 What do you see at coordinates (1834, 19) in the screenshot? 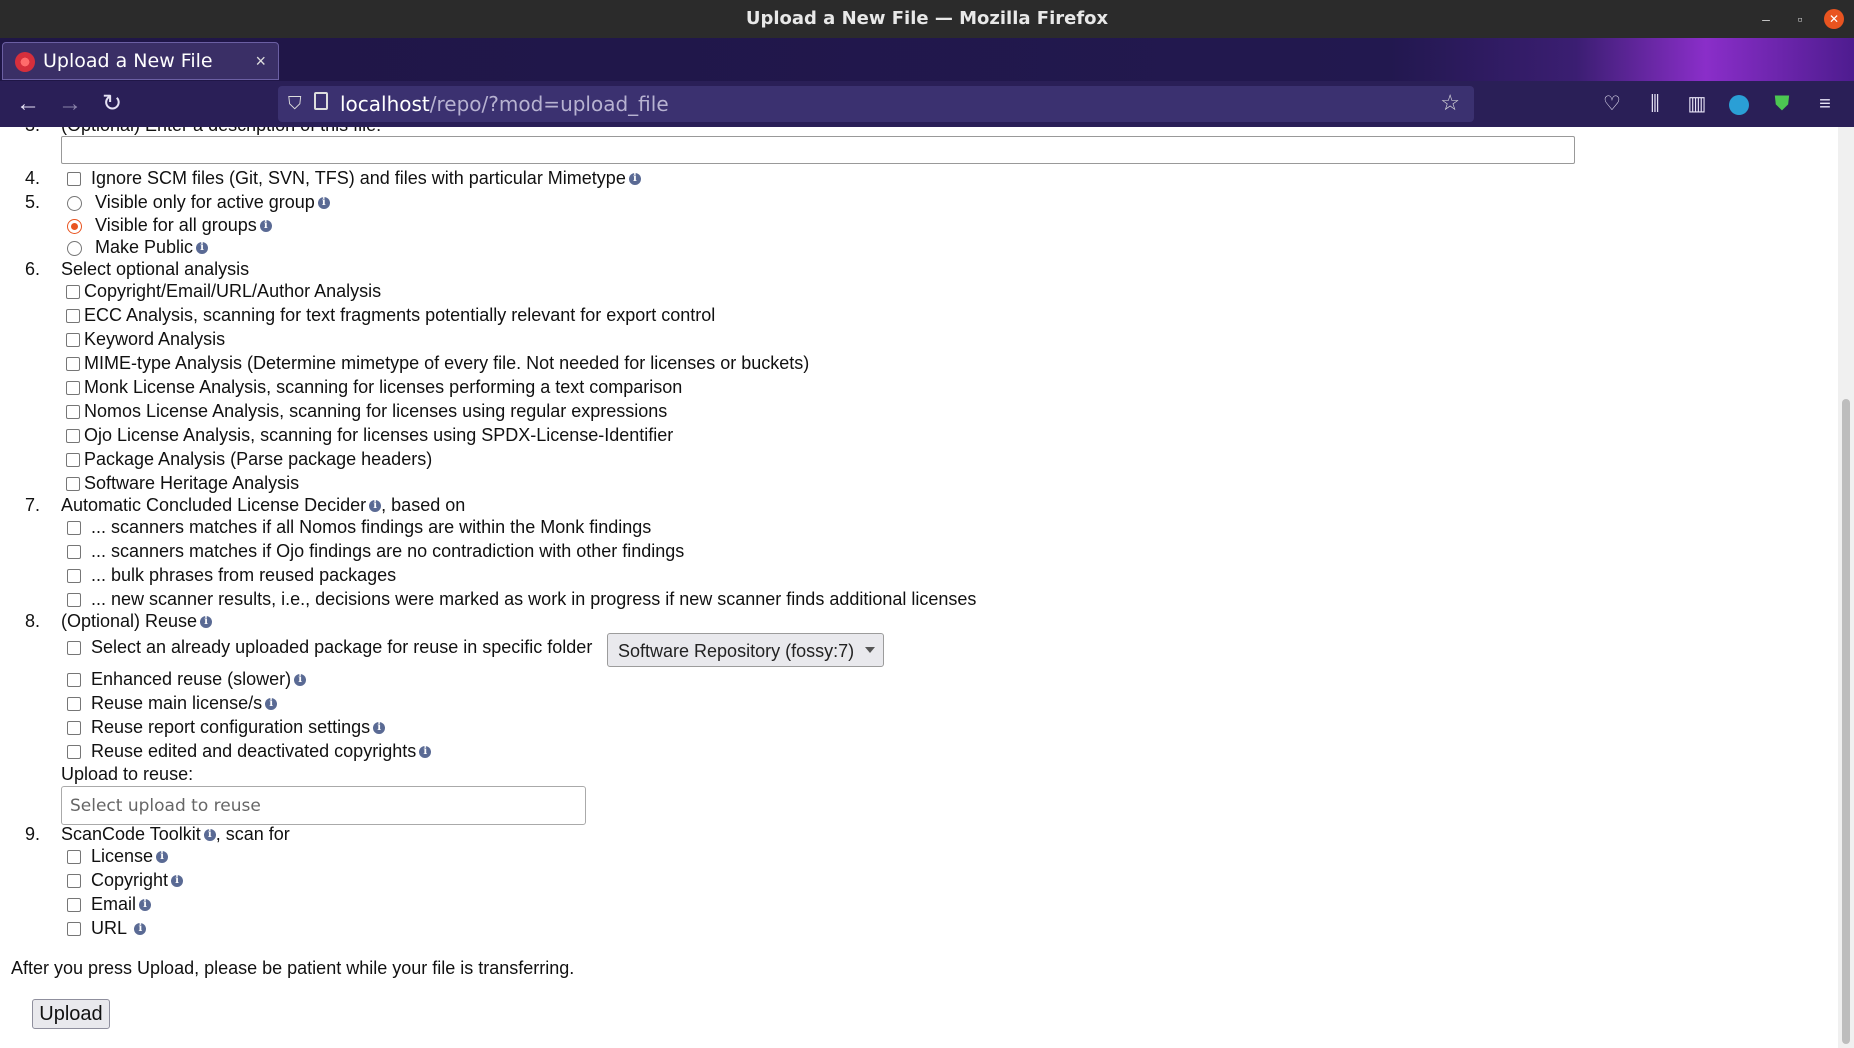
I see `close-window-button: ✕` at bounding box center [1834, 19].